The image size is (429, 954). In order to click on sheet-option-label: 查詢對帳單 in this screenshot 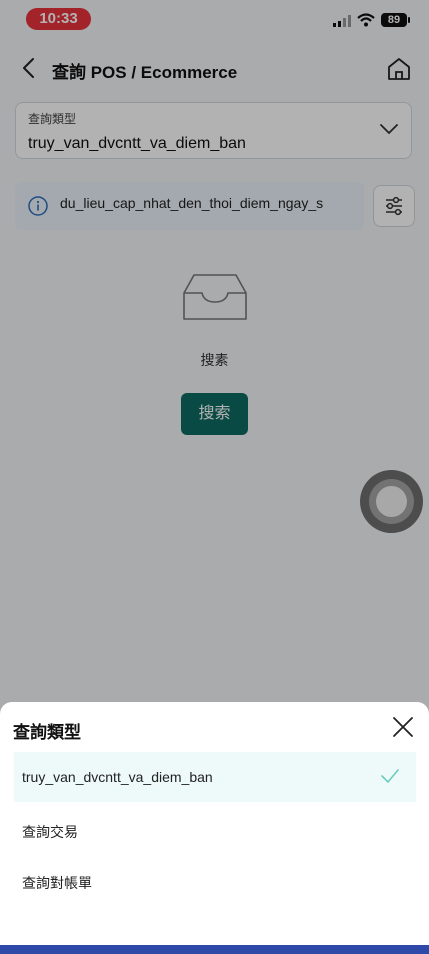, I will do `click(57, 883)`.